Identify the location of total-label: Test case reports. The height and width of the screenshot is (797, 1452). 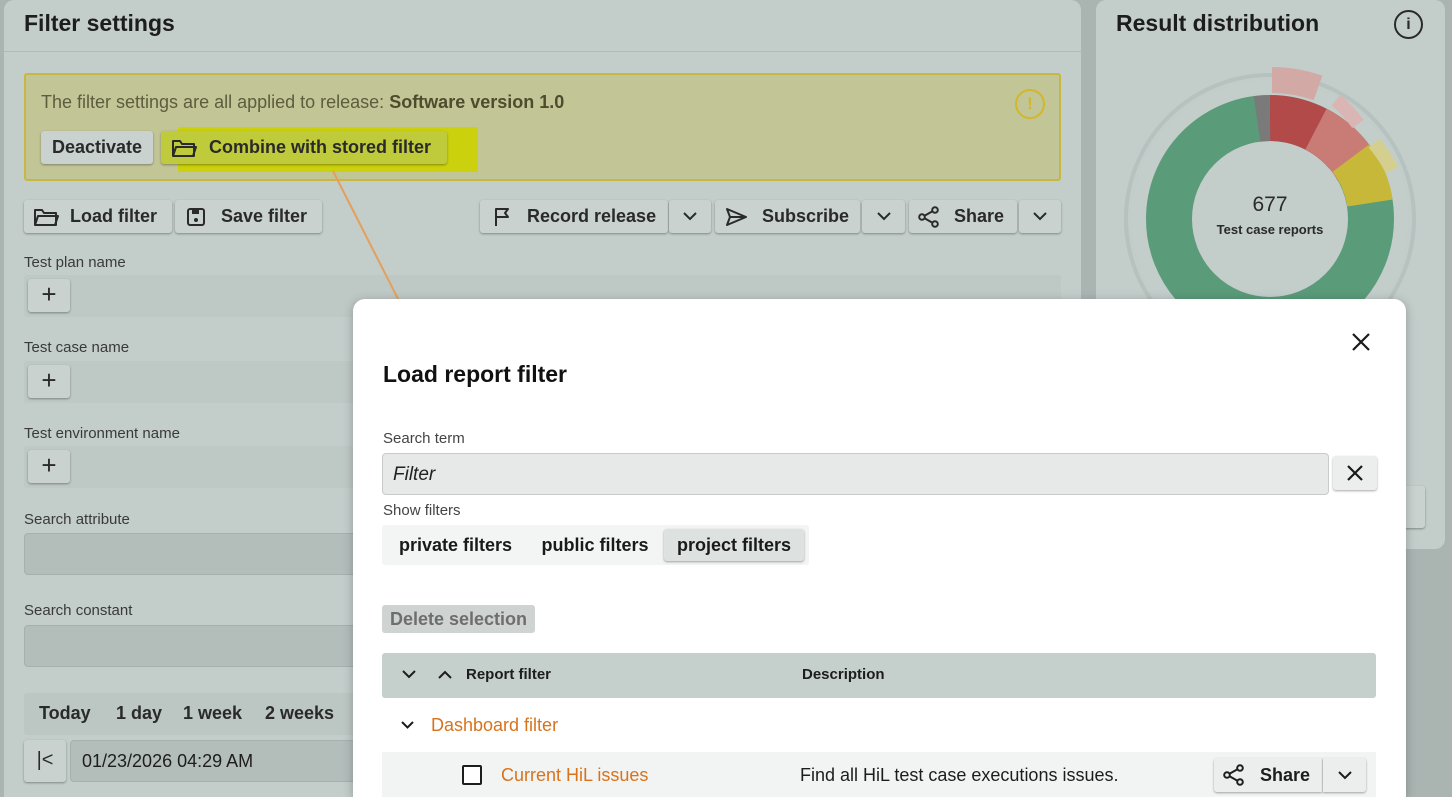
(1270, 229).